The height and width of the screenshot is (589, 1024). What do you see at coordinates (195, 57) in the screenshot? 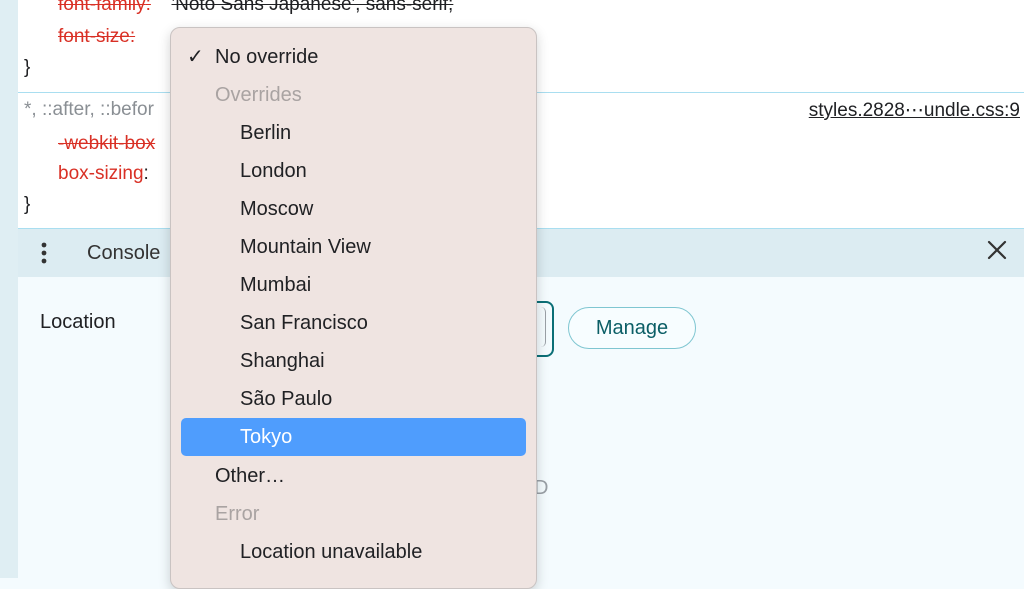
I see `checkmark-icon: ✓` at bounding box center [195, 57].